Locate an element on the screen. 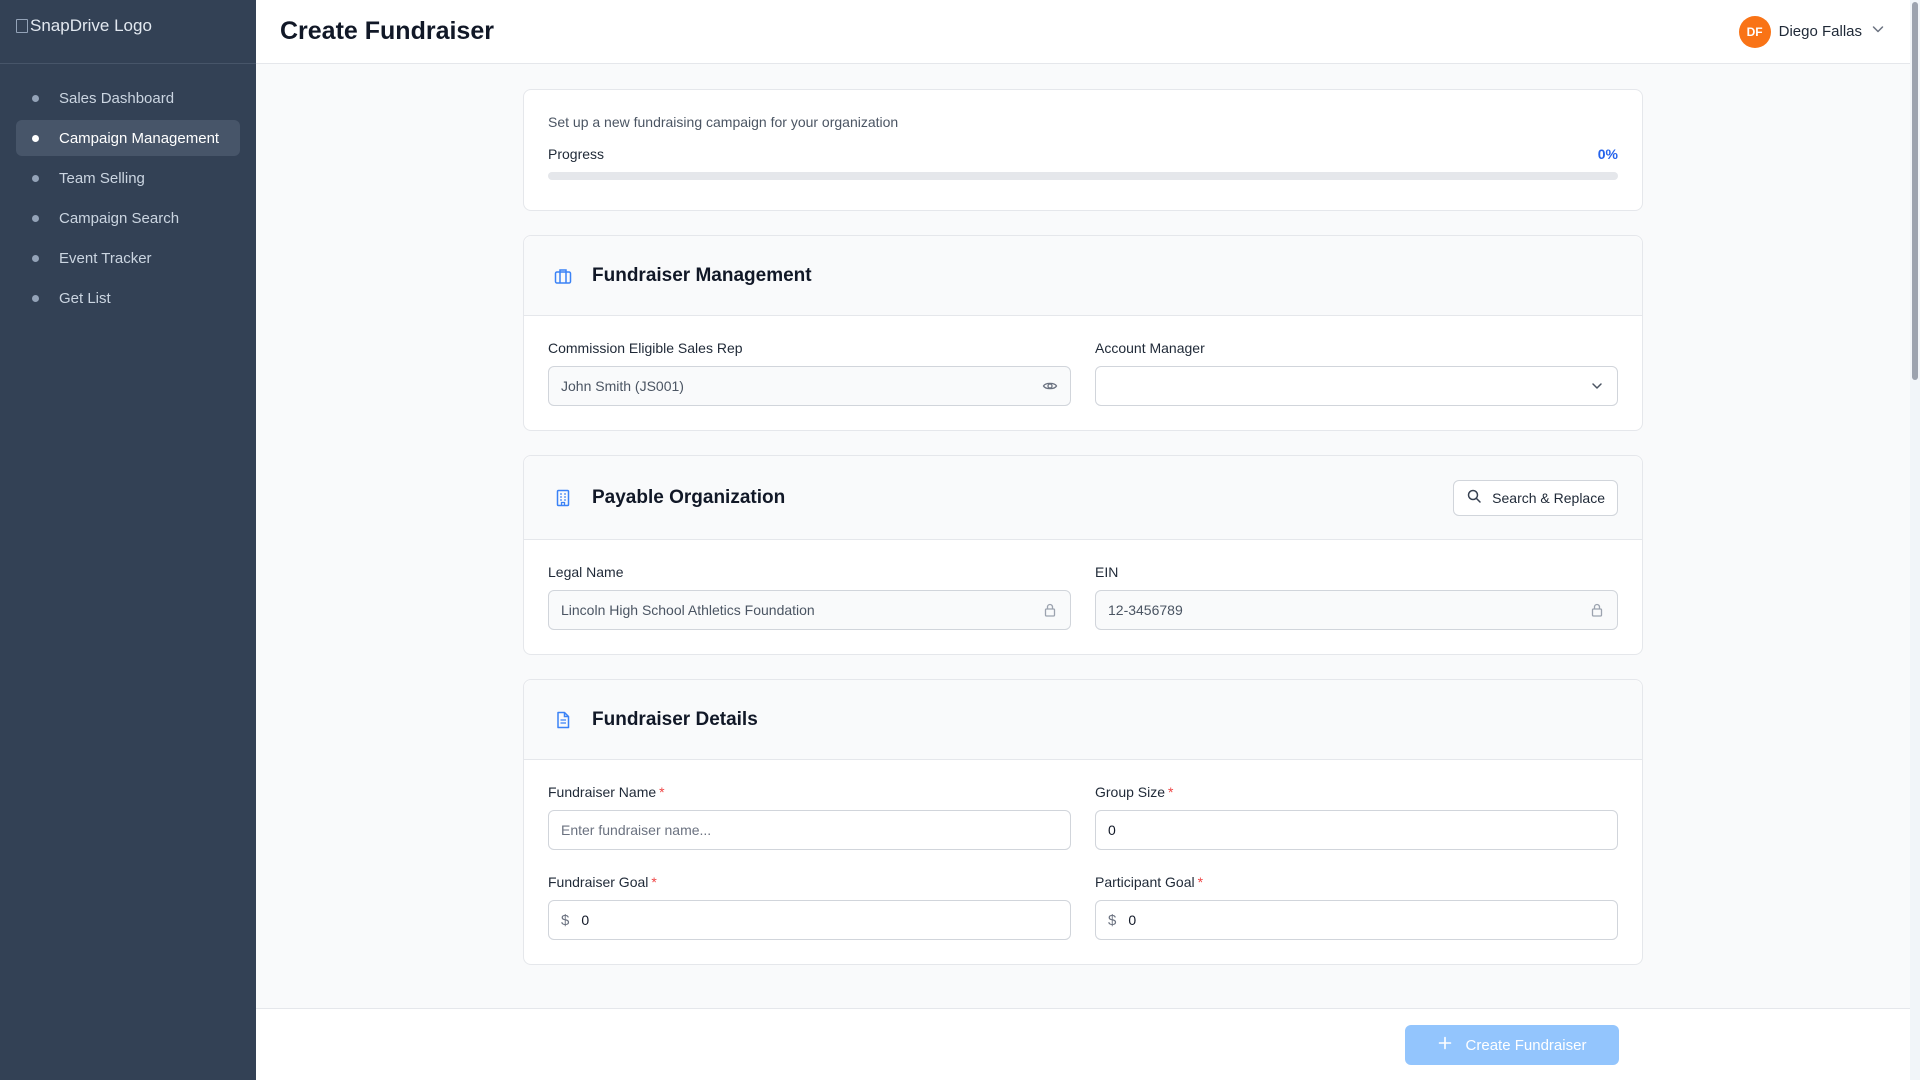 The width and height of the screenshot is (1920, 1080). group-size-input: 0 is located at coordinates (1356, 830).